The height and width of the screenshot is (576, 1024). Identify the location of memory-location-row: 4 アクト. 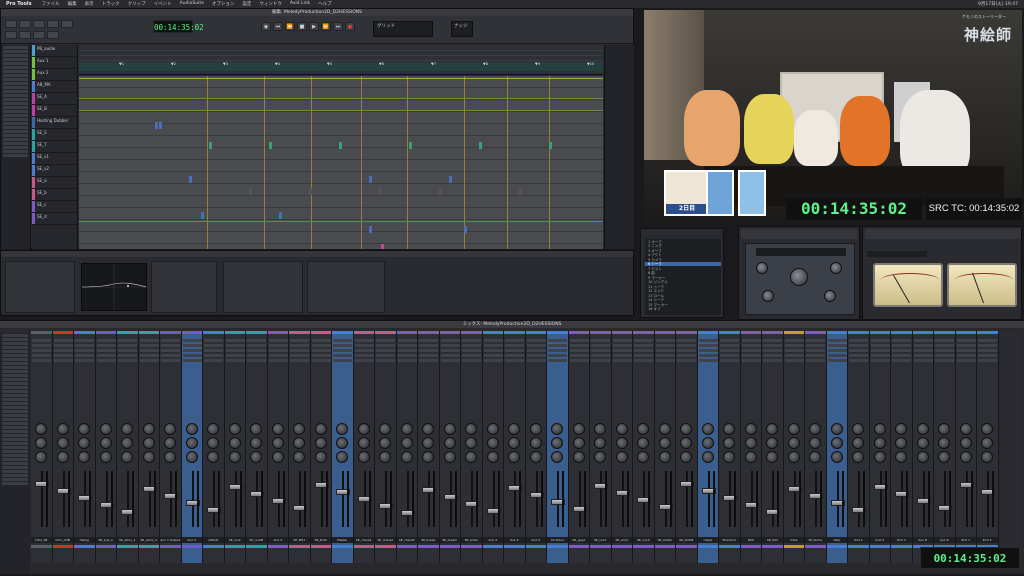
(683, 255).